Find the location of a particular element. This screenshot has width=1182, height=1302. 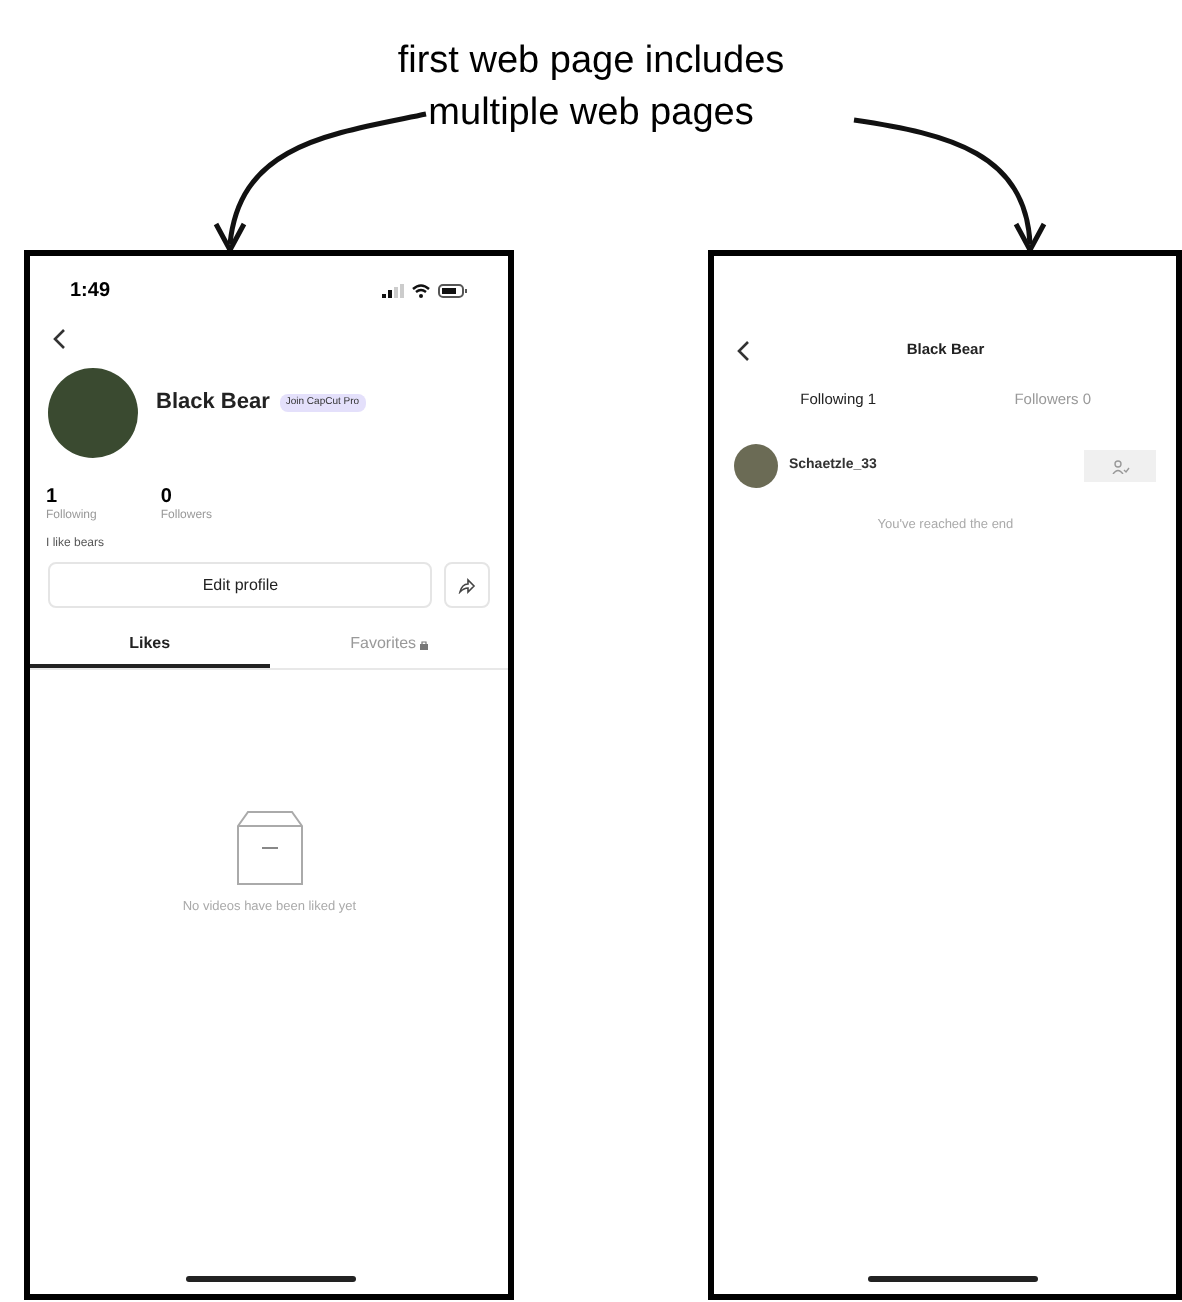

share-button is located at coordinates (467, 585).